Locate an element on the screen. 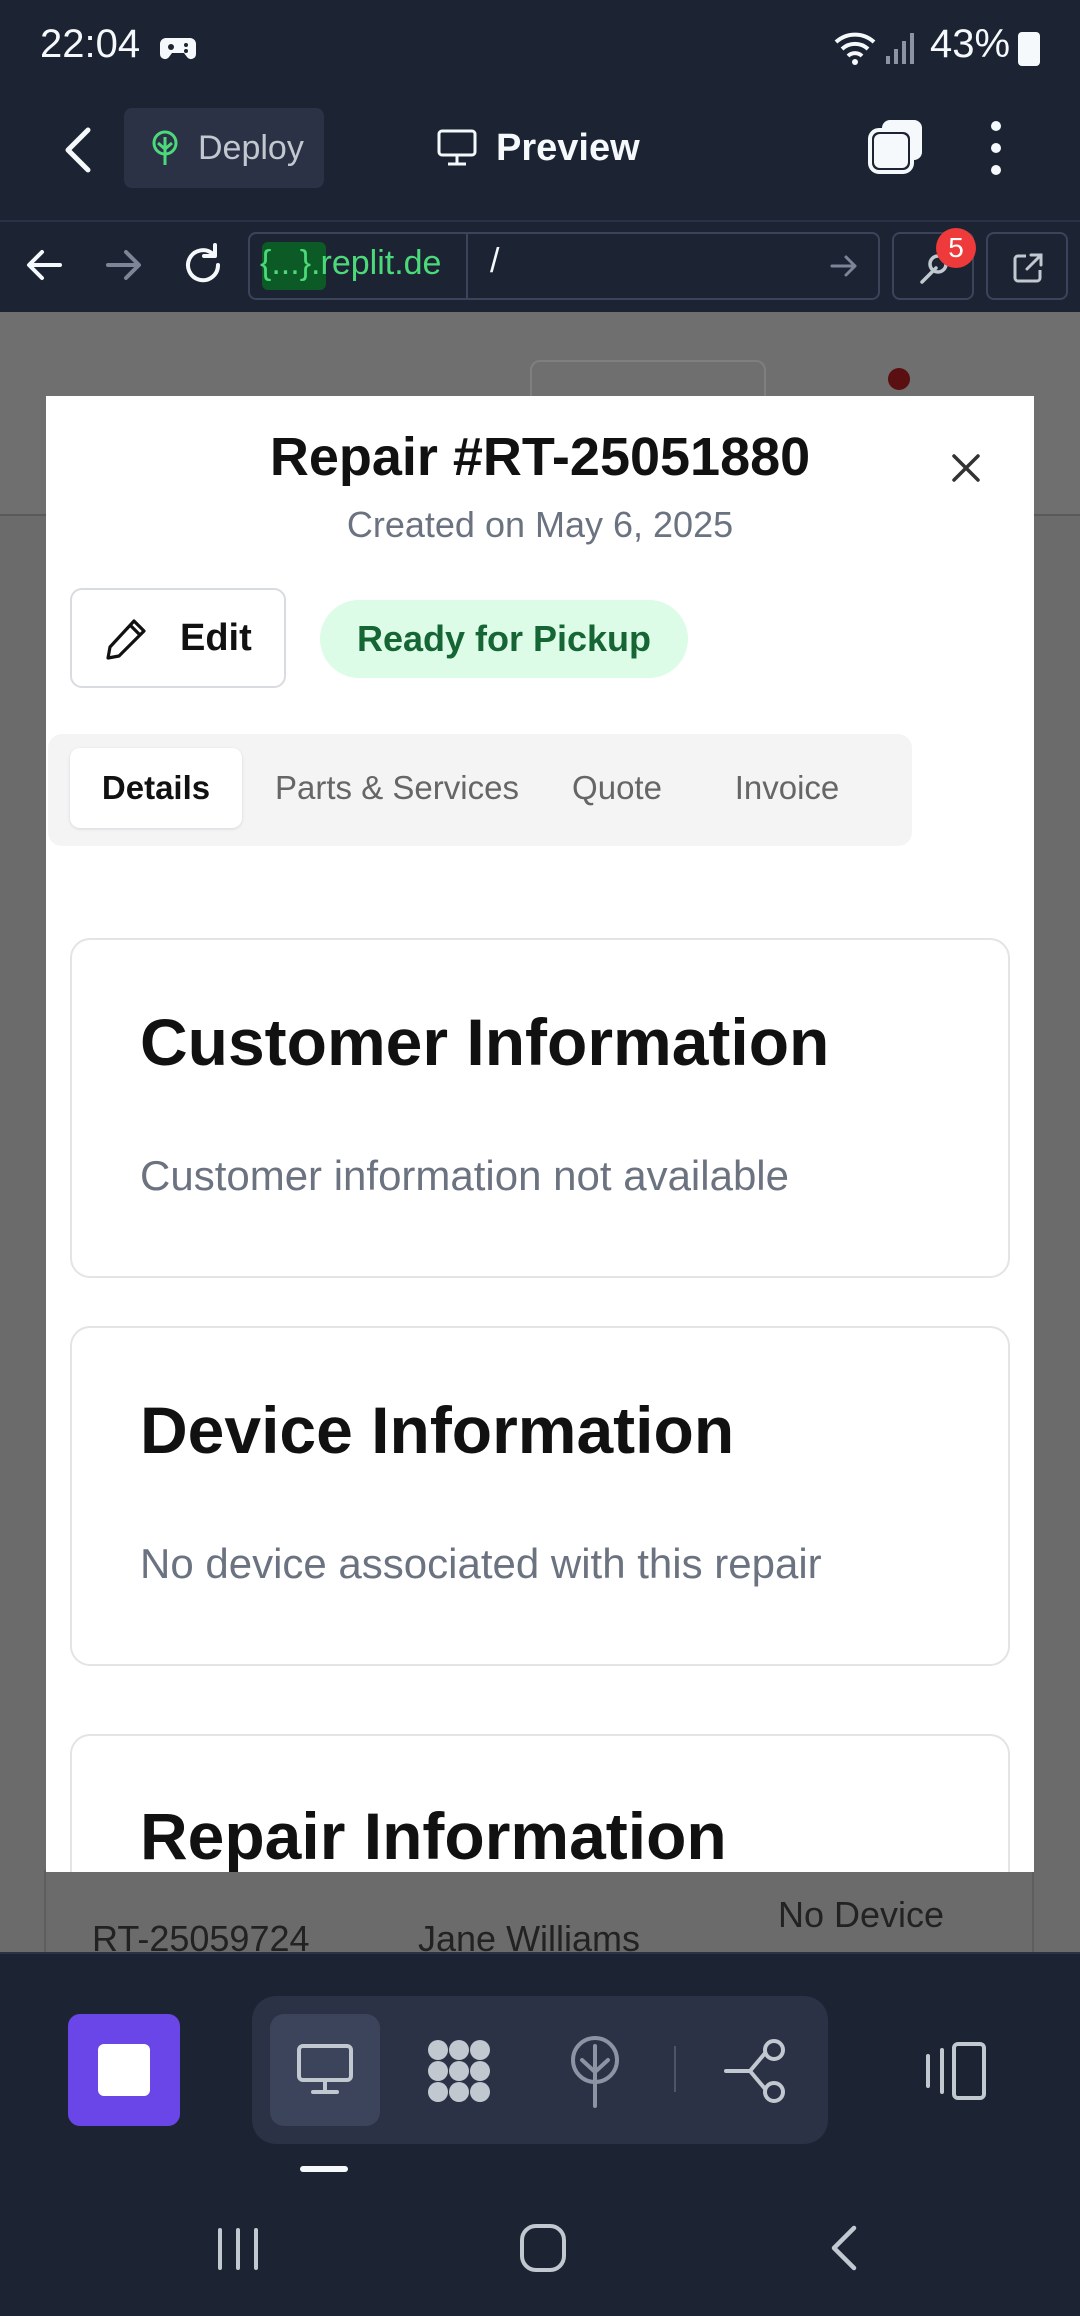 Image resolution: width=1080 pixels, height=2316 pixels. preview-tab: Preview is located at coordinates (538, 148).